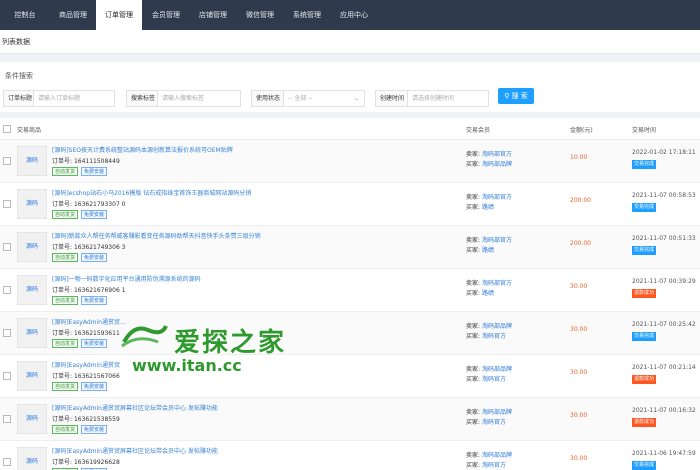 Image resolution: width=700 pixels, height=470 pixels. What do you see at coordinates (448, 98) in the screenshot?
I see `created-time-input: 请选择创建时间` at bounding box center [448, 98].